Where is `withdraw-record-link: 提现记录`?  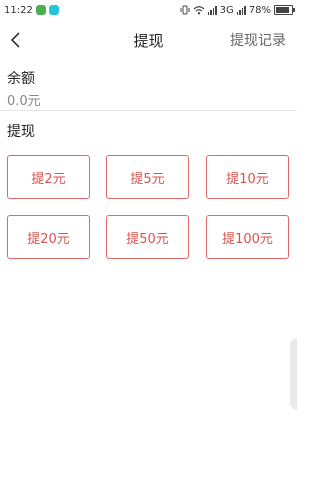 withdraw-record-link: 提现记录 is located at coordinates (258, 40).